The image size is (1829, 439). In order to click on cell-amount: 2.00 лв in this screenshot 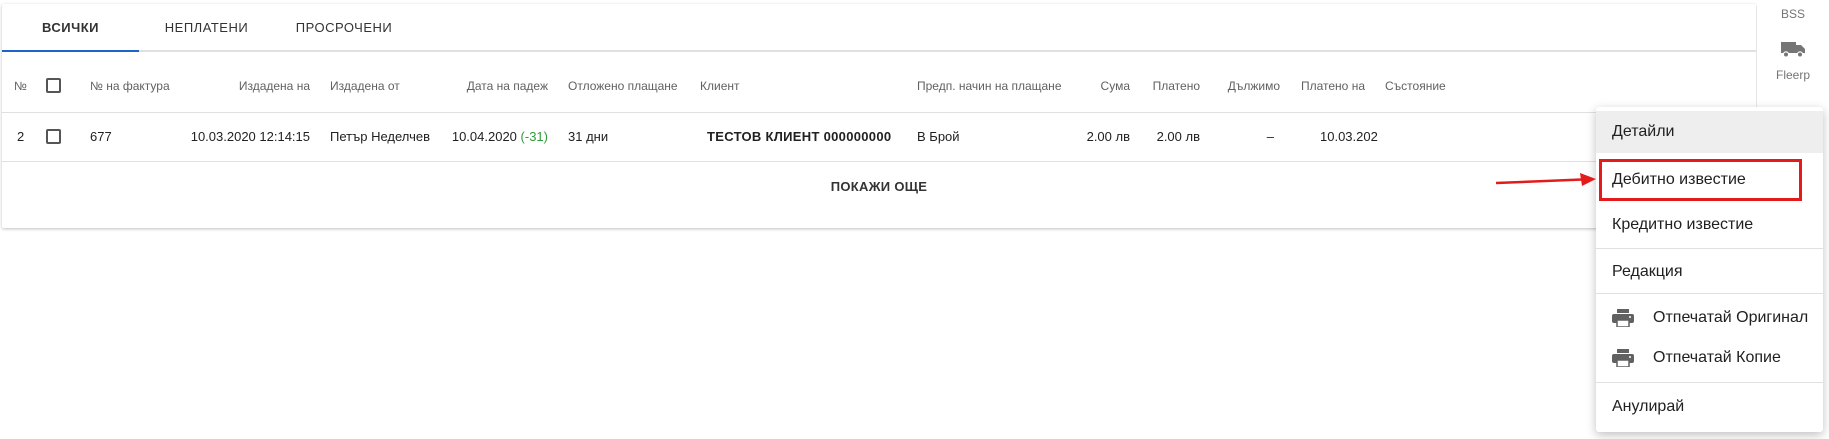, I will do `click(1108, 136)`.